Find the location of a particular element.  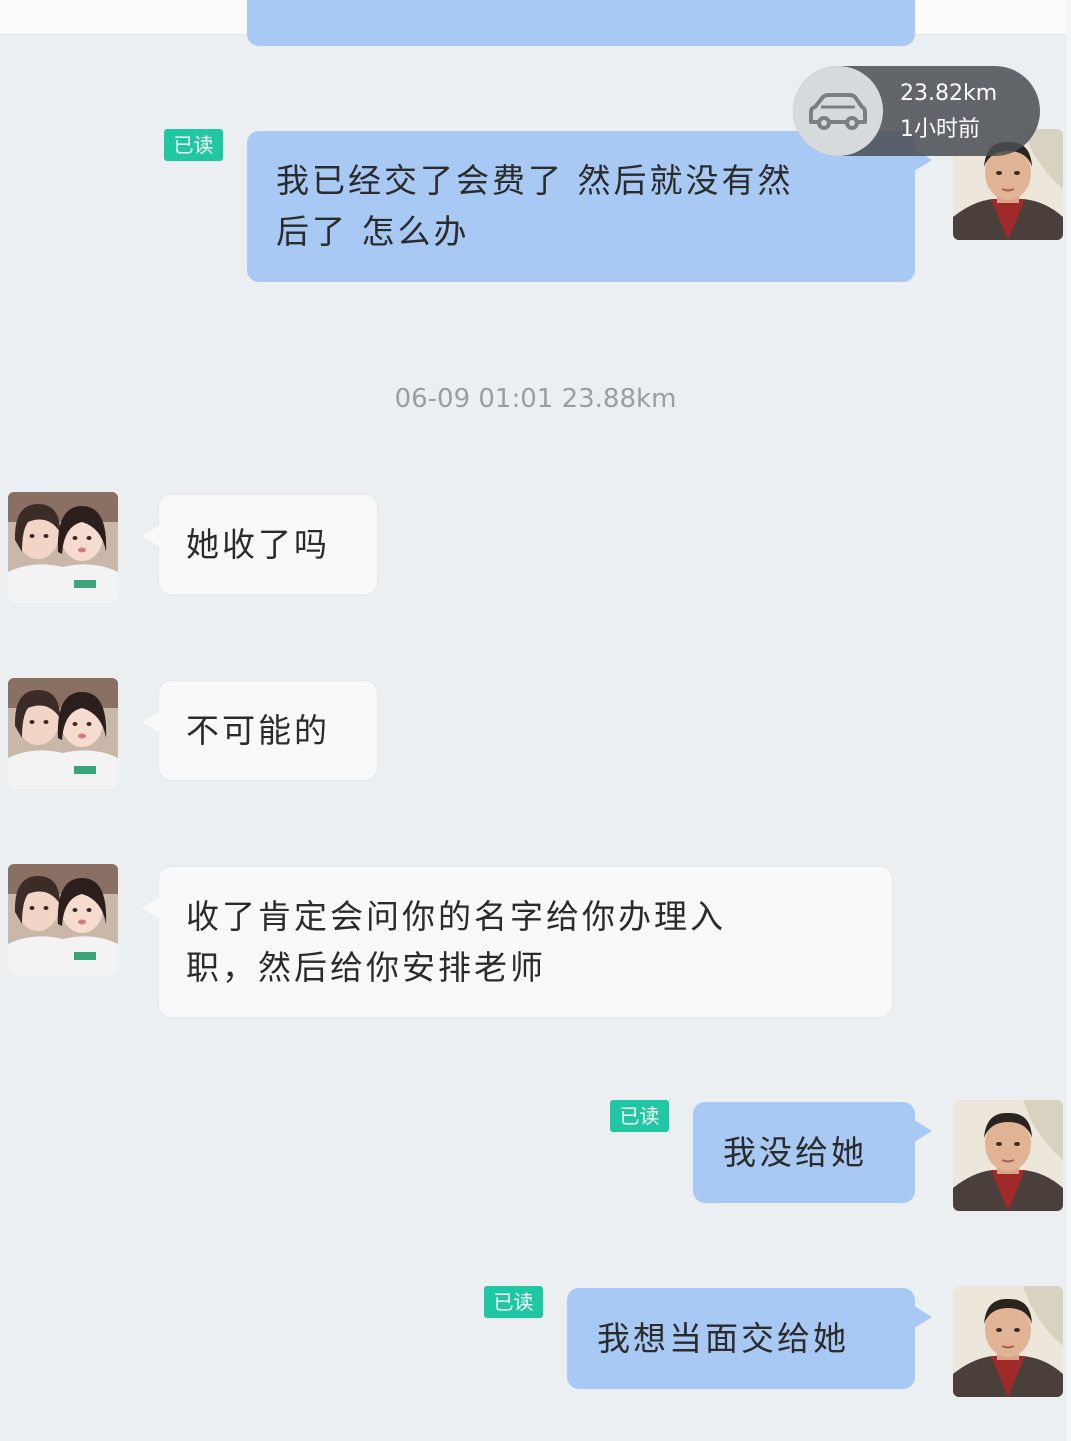

previous-message-bubble is located at coordinates (581, 23).